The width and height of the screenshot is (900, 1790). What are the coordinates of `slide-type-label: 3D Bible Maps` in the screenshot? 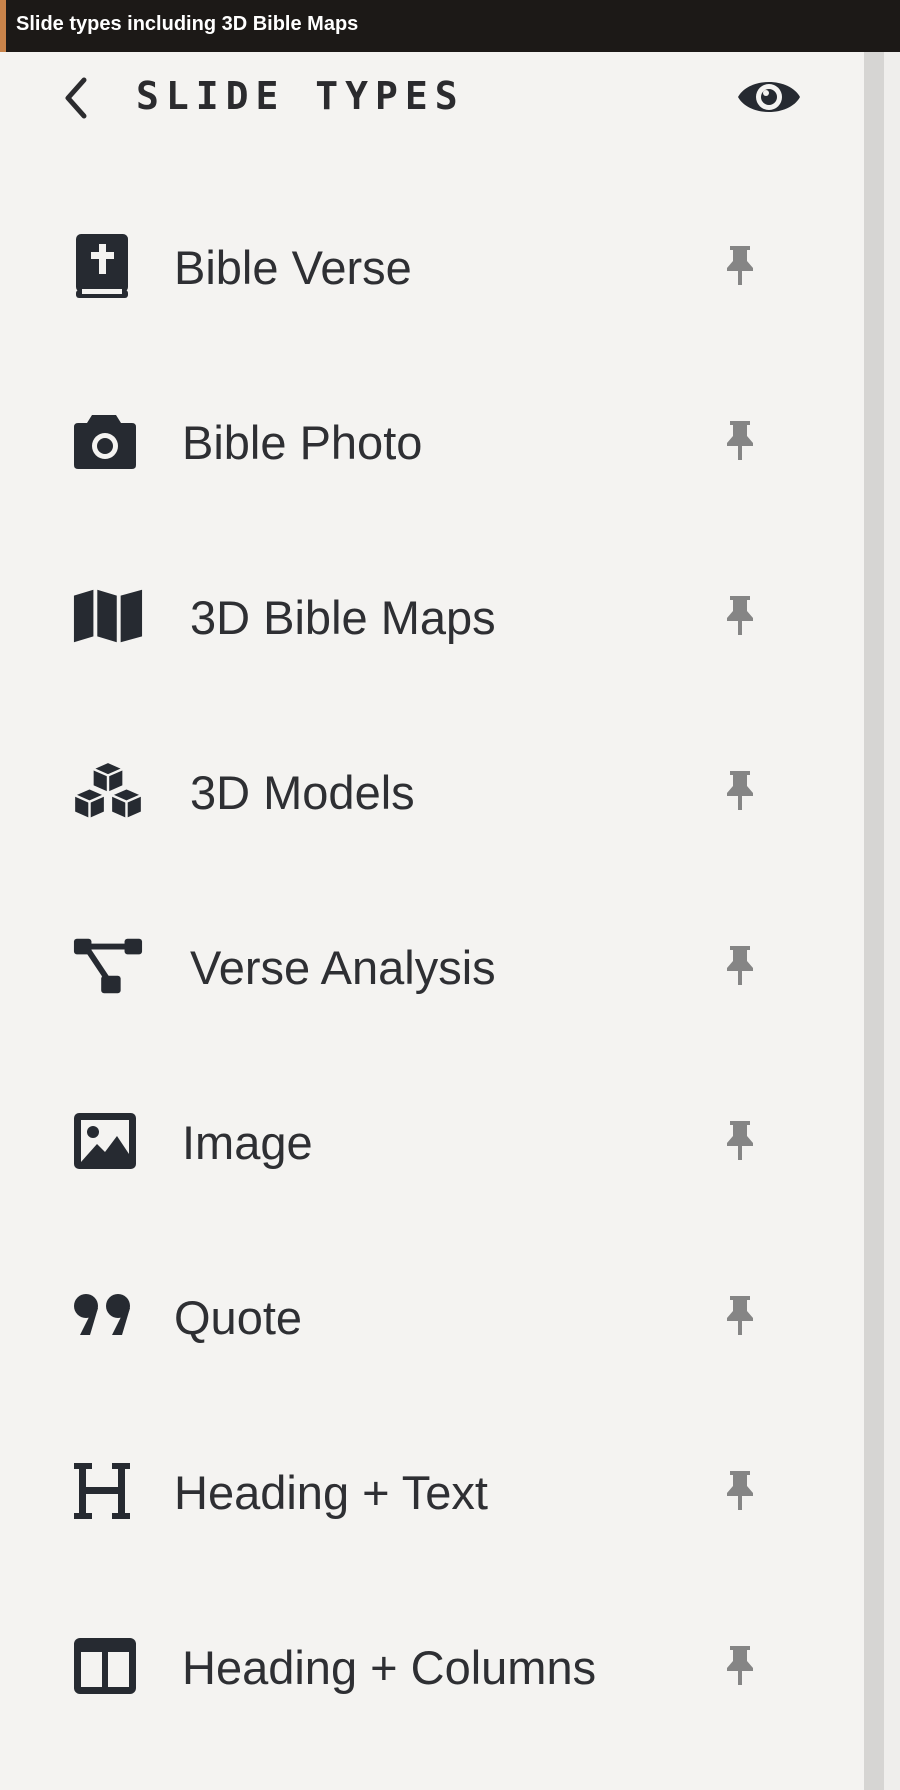 It's located at (343, 617).